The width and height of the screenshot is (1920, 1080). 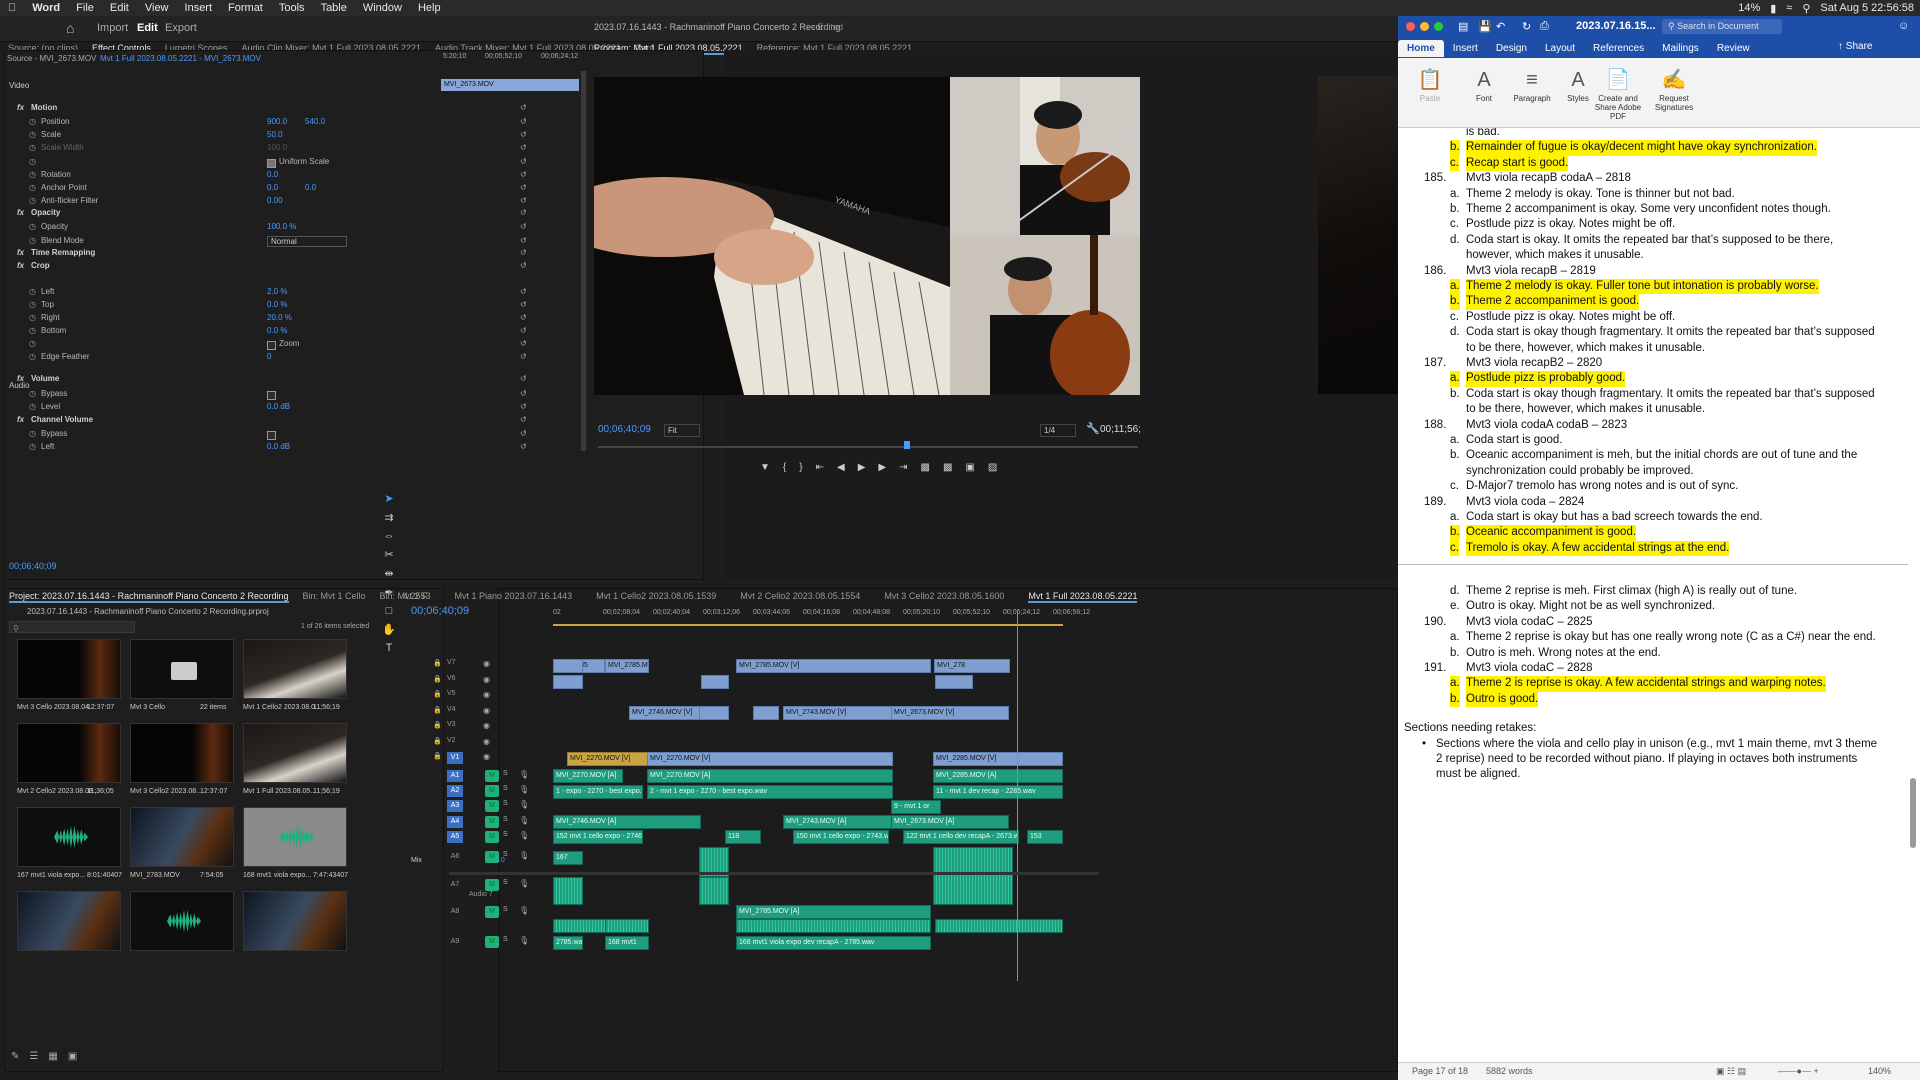 I want to click on ec-value: 0.0 dB, so click(x=278, y=406).